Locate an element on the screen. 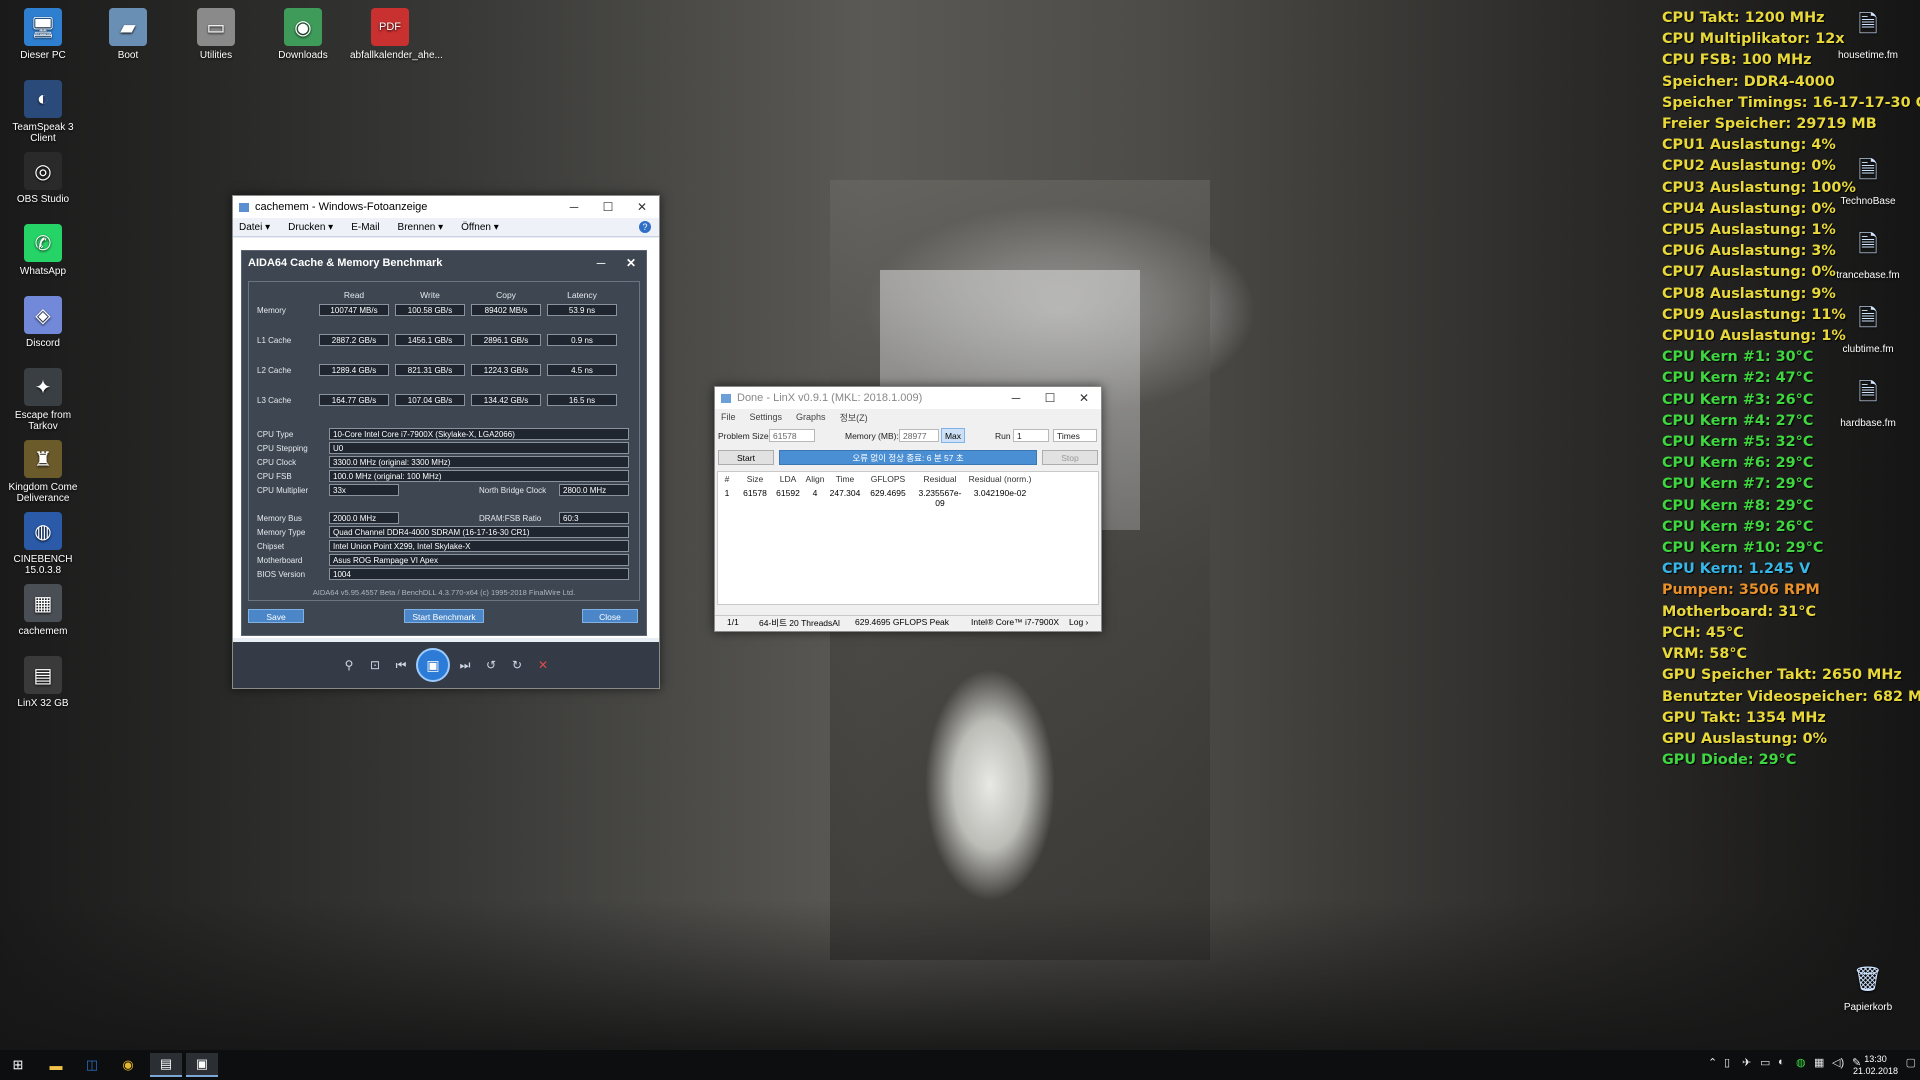 The image size is (1920, 1080). tray-volume-icon: ◁) is located at coordinates (1838, 1062).